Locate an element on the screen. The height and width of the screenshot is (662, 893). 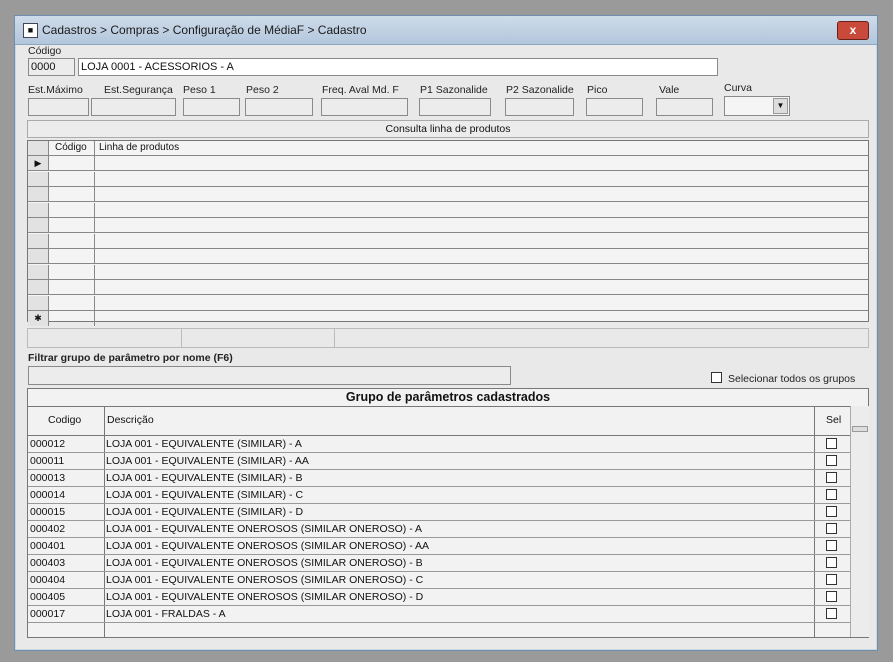
cell-codigo: 000011 is located at coordinates (47, 461).